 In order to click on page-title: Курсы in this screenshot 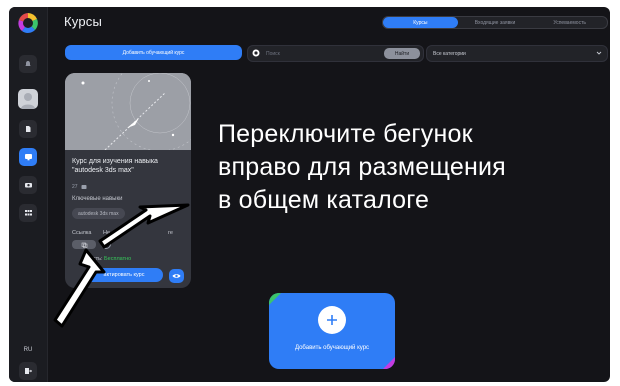, I will do `click(83, 21)`.